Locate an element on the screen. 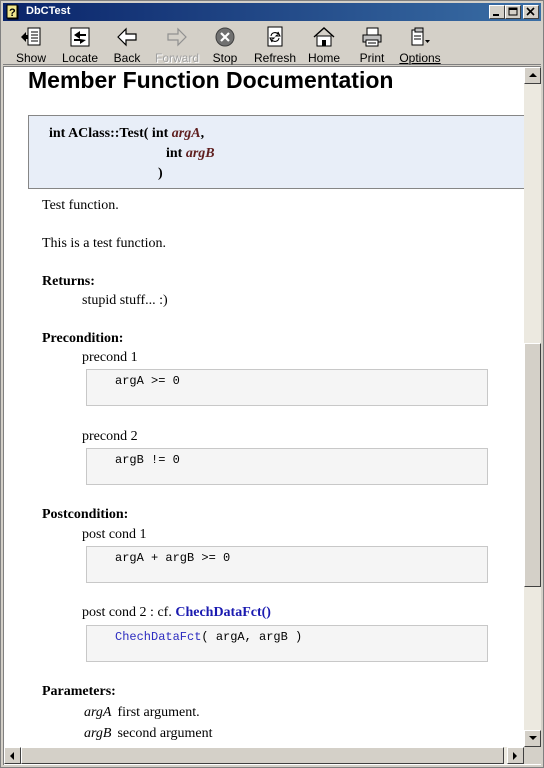 This screenshot has width=544, height=768. precond-2-code: argB != 0 is located at coordinates (287, 466).